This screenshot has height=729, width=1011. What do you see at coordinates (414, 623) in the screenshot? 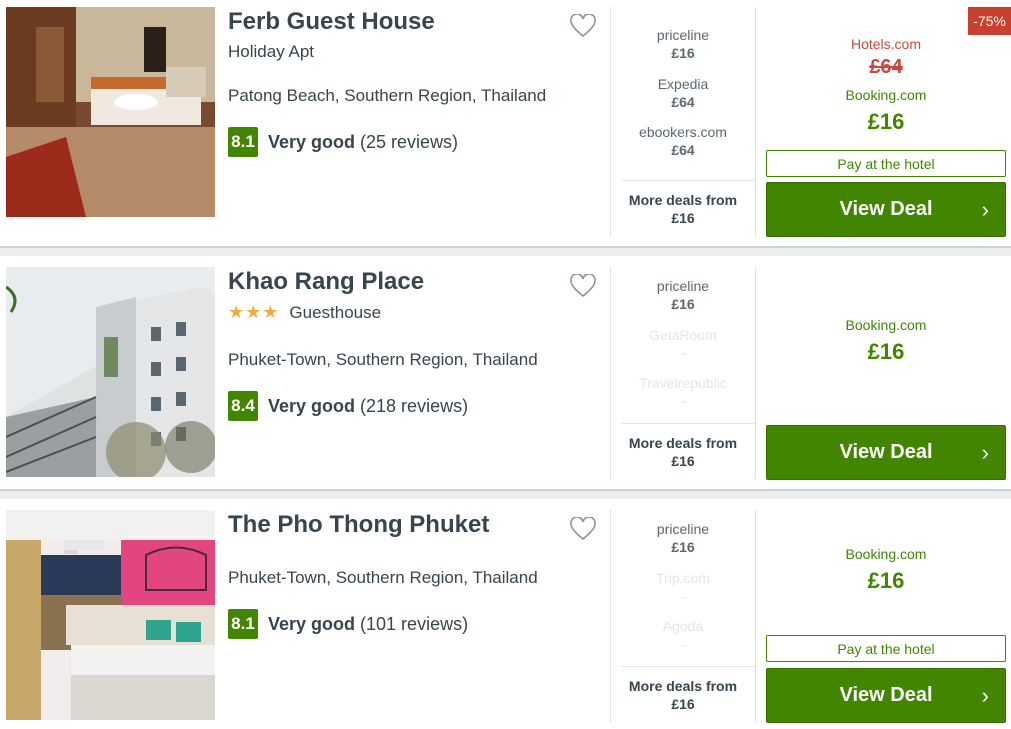
I see `review-count: (101 reviews)` at bounding box center [414, 623].